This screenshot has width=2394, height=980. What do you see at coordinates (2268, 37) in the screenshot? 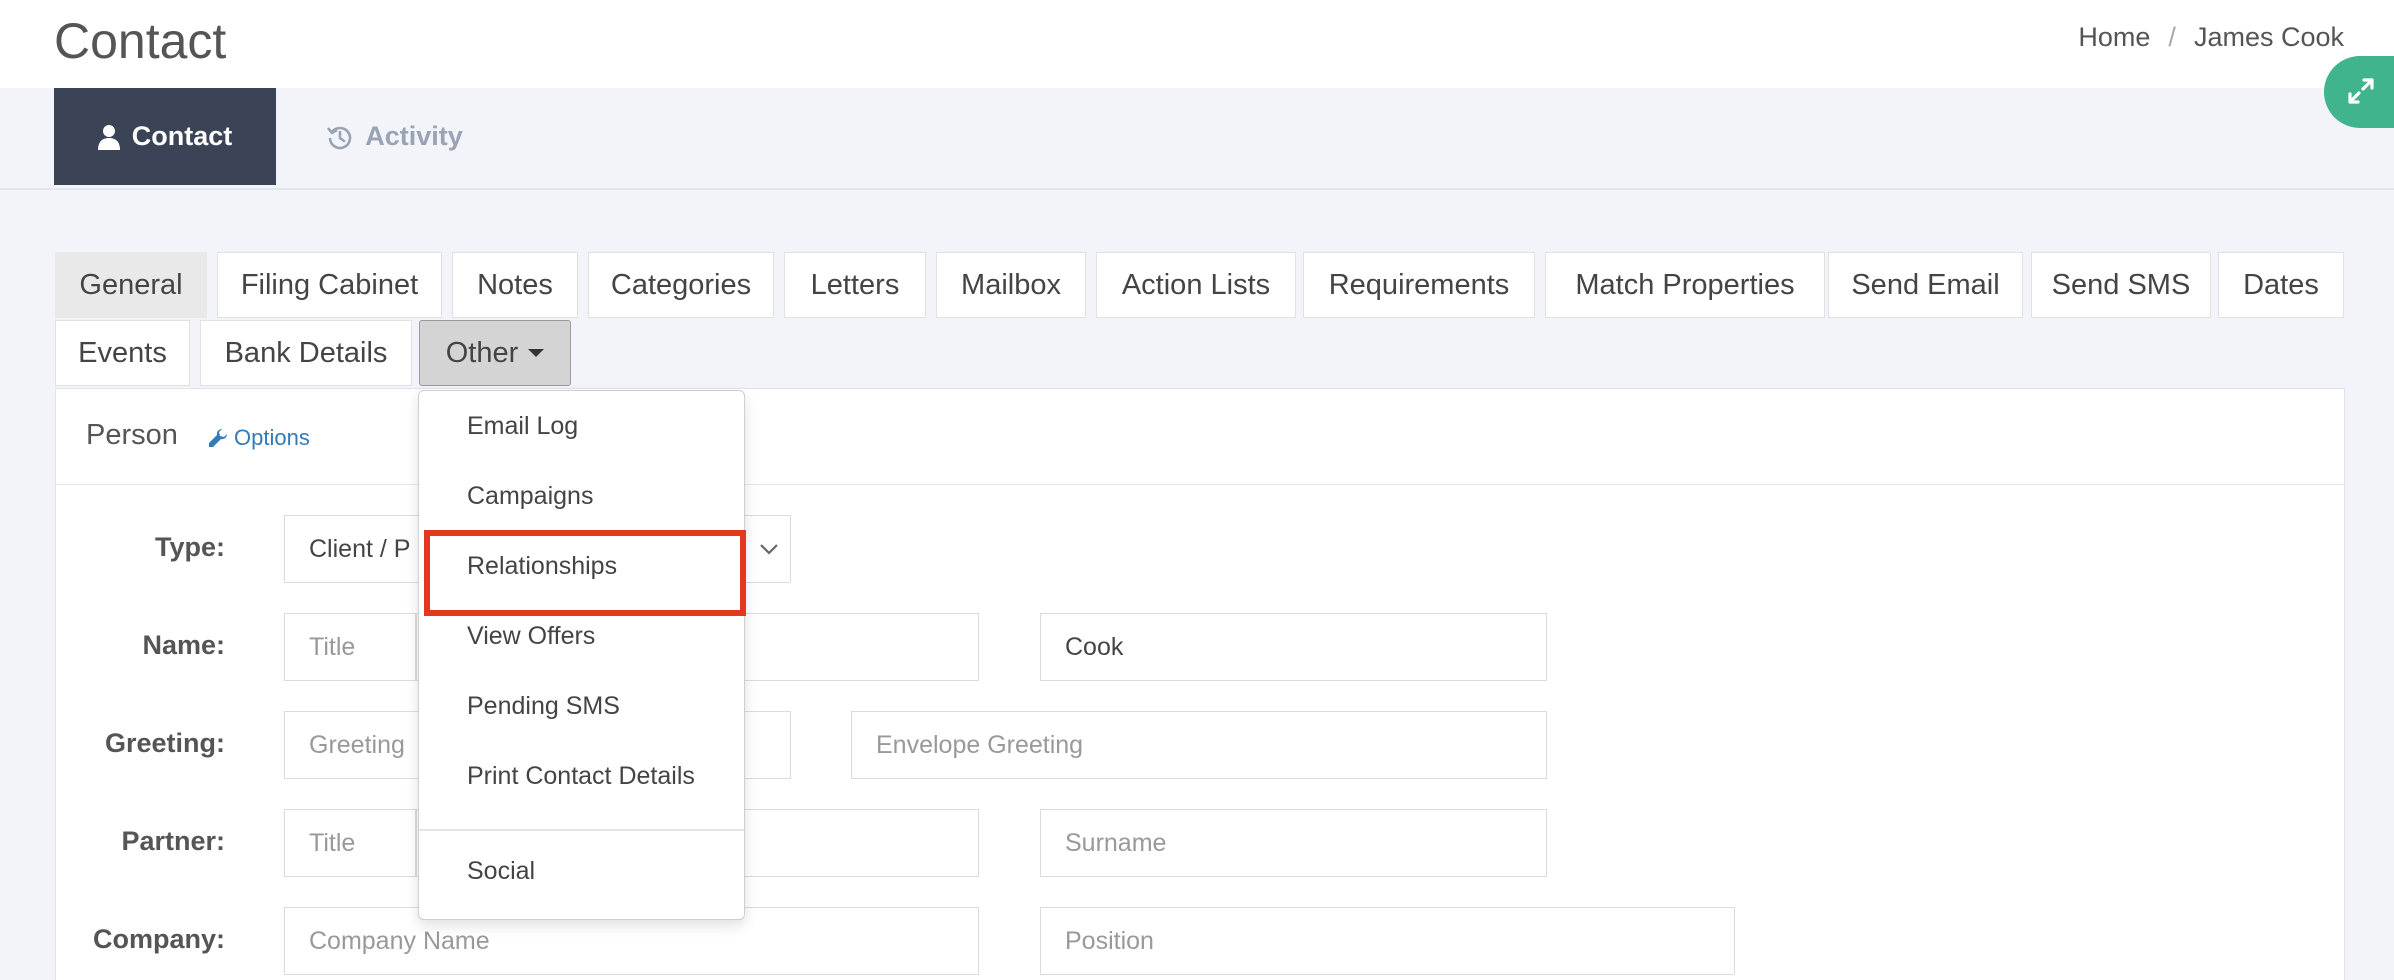
I see `breadcrumb-current: James Cook` at bounding box center [2268, 37].